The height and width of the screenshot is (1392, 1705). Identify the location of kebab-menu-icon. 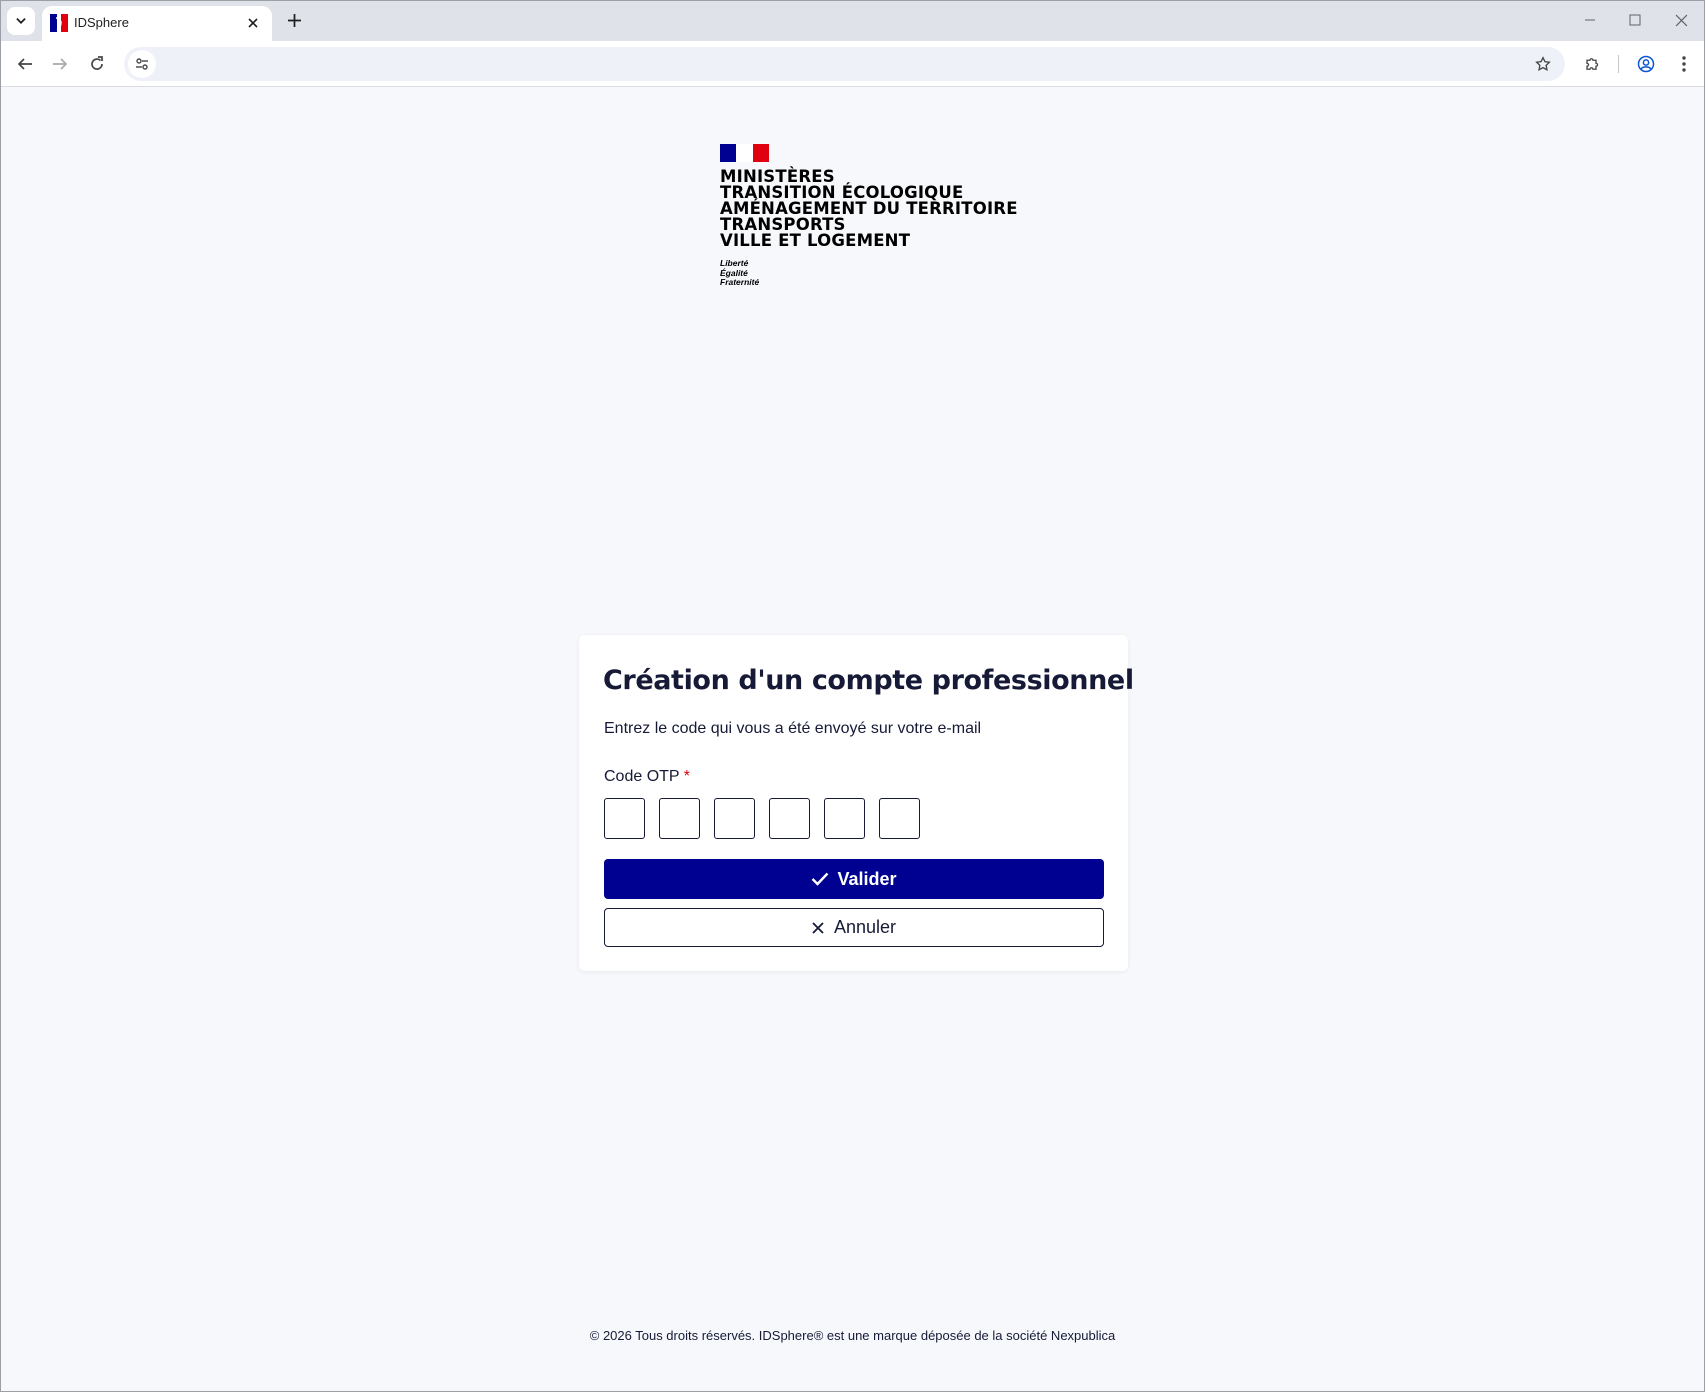
(1684, 64).